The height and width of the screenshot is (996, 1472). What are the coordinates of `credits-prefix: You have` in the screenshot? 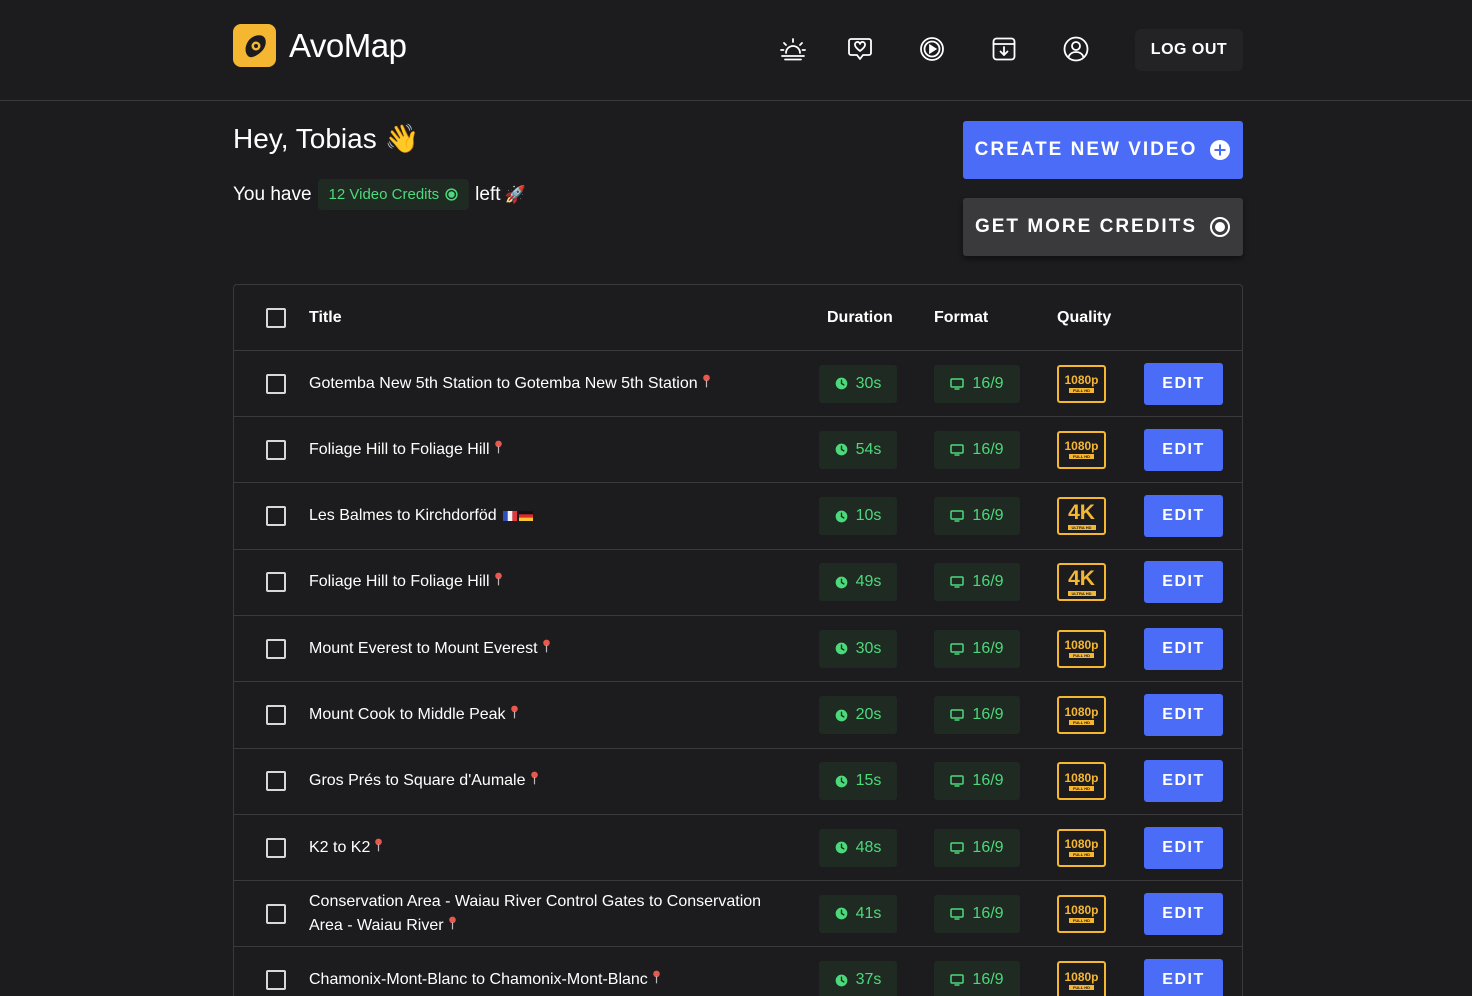 It's located at (272, 194).